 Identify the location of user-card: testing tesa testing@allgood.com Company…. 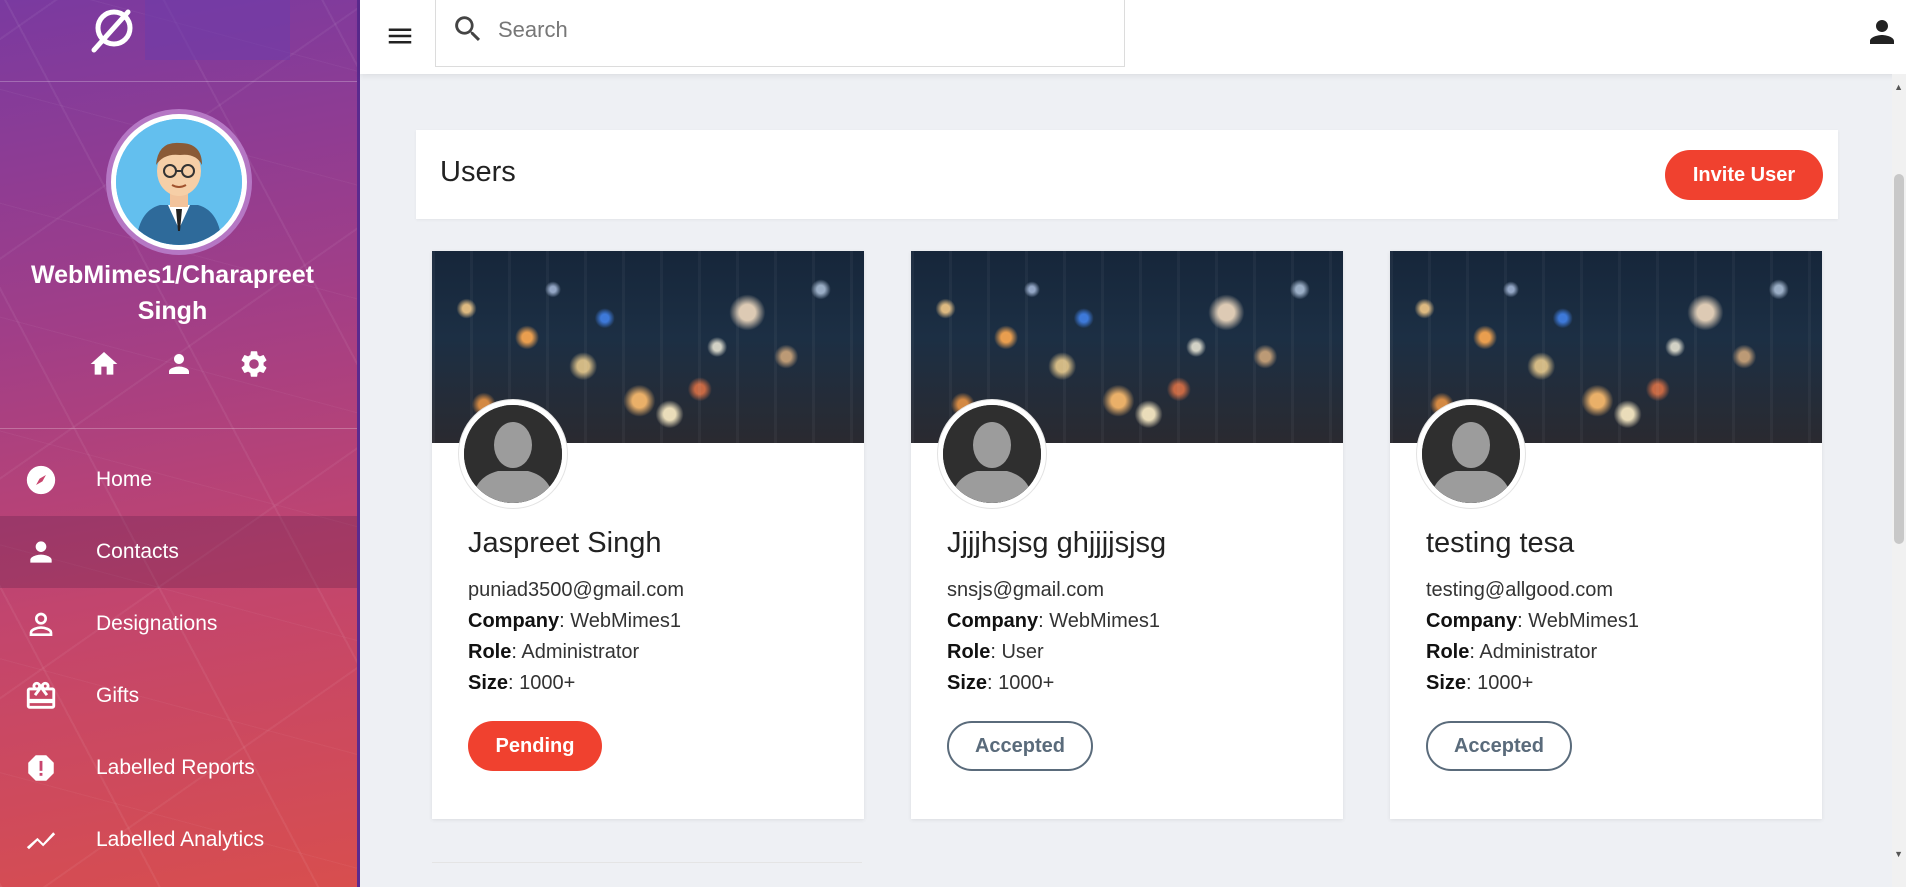
(1606, 535).